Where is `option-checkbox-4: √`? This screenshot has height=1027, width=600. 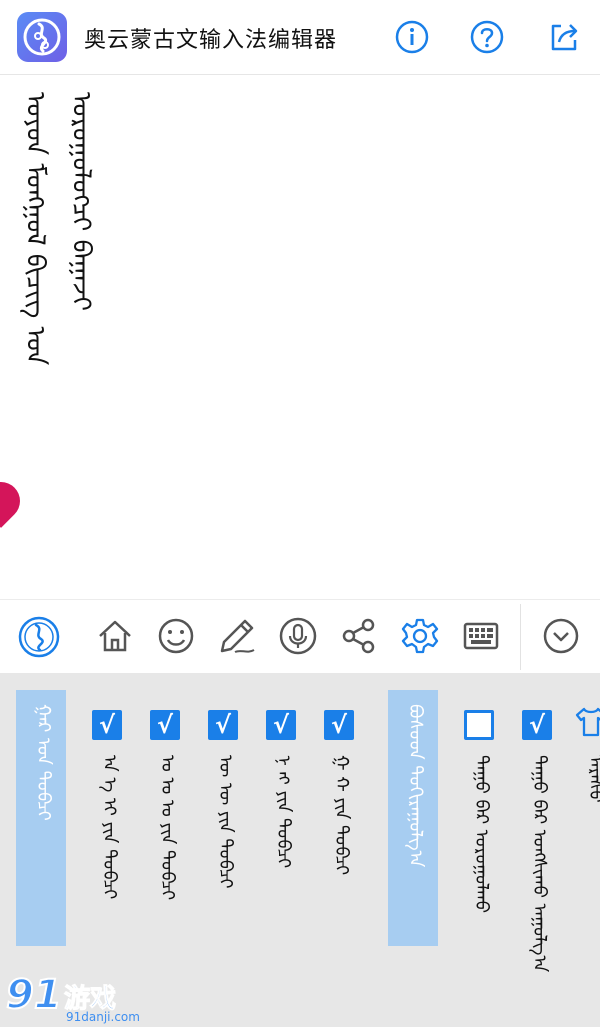
option-checkbox-4: √ is located at coordinates (281, 725).